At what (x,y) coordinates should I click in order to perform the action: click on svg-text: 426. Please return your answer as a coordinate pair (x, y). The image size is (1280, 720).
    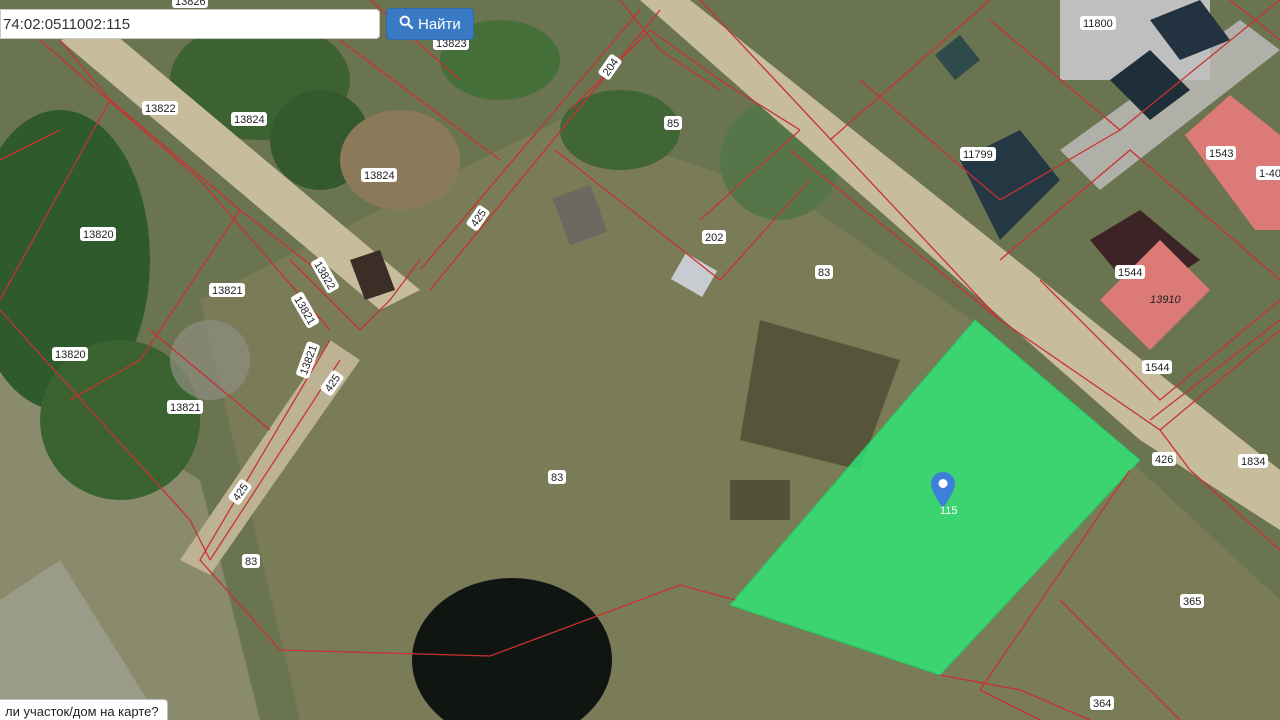
    Looking at the image, I should click on (1164, 460).